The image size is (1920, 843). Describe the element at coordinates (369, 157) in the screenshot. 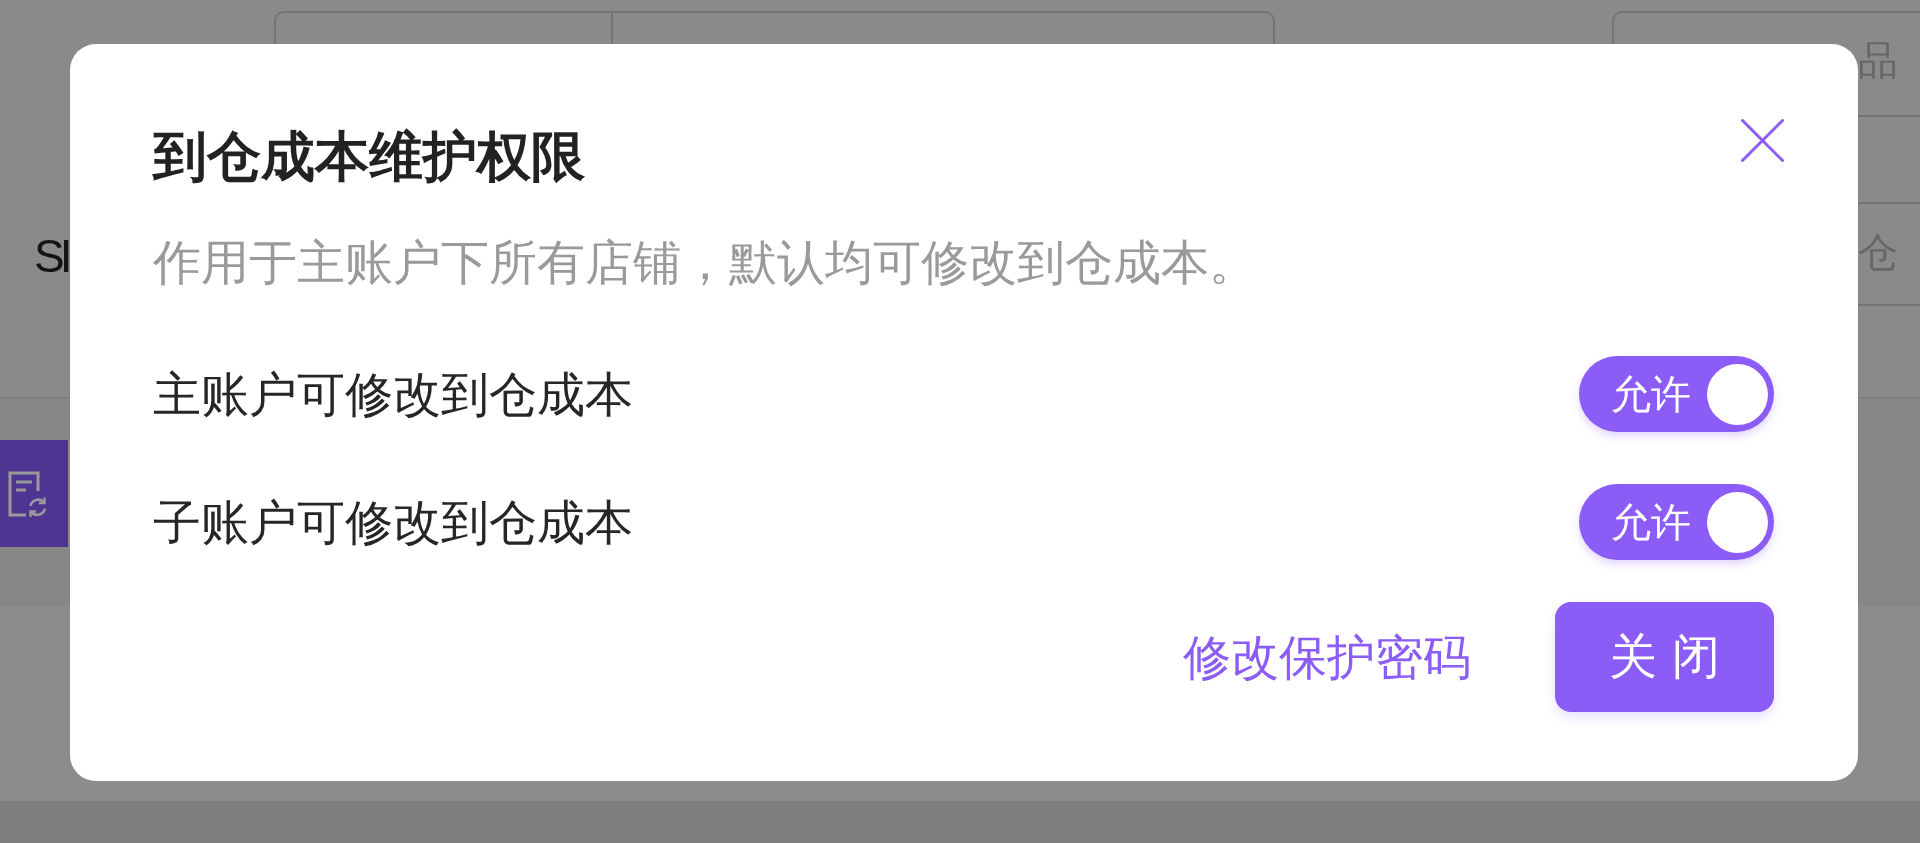

I see `dialog-title: 到仓成本维护权限` at that location.